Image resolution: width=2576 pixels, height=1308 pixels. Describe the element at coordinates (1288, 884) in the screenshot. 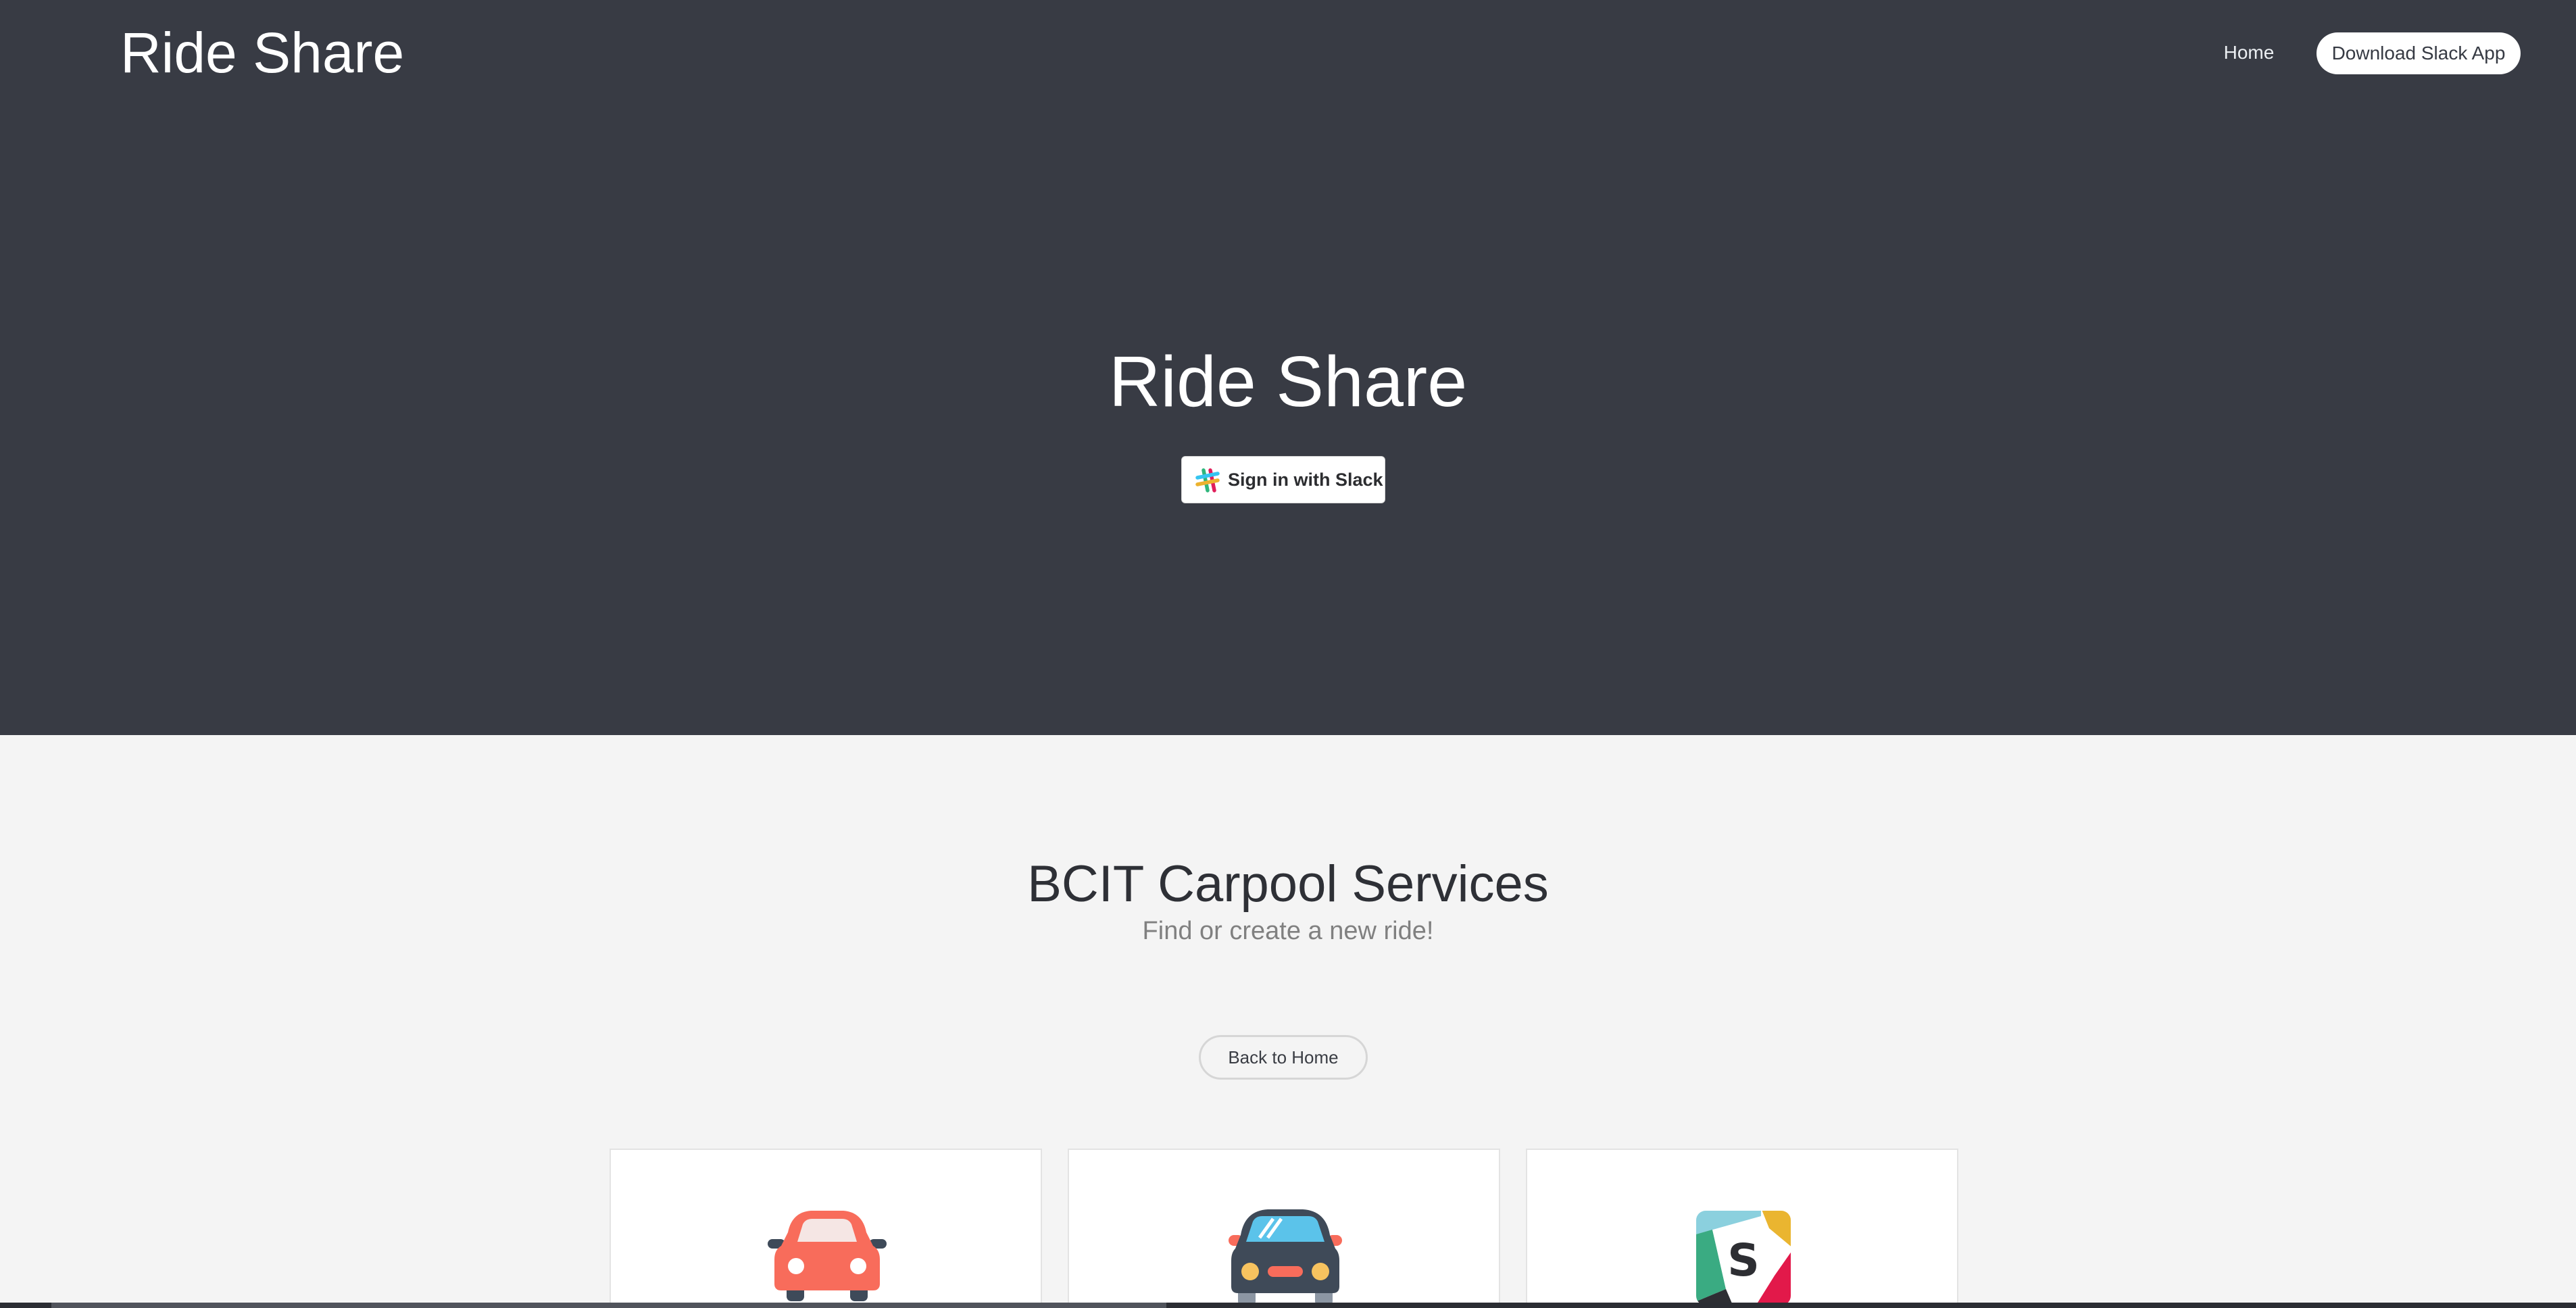

I see `section-title: BCIT Carpool Services` at that location.